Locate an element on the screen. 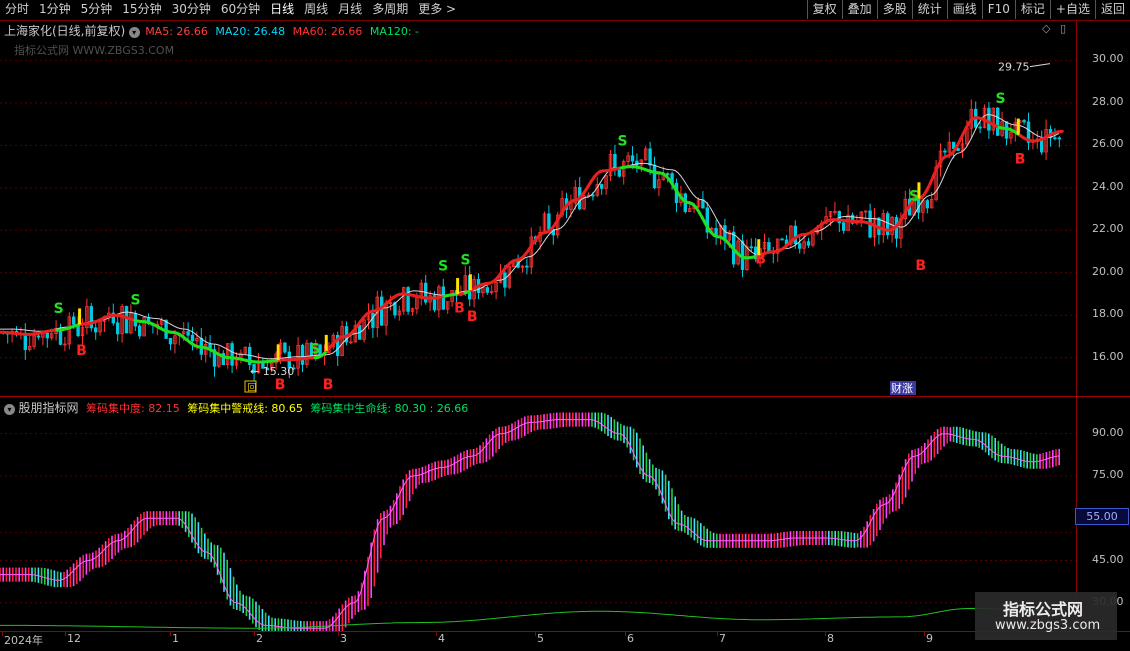 Image resolution: width=1130 pixels, height=651 pixels. site-watermark: 指标公式网 www.zbgs3.com is located at coordinates (1046, 616).